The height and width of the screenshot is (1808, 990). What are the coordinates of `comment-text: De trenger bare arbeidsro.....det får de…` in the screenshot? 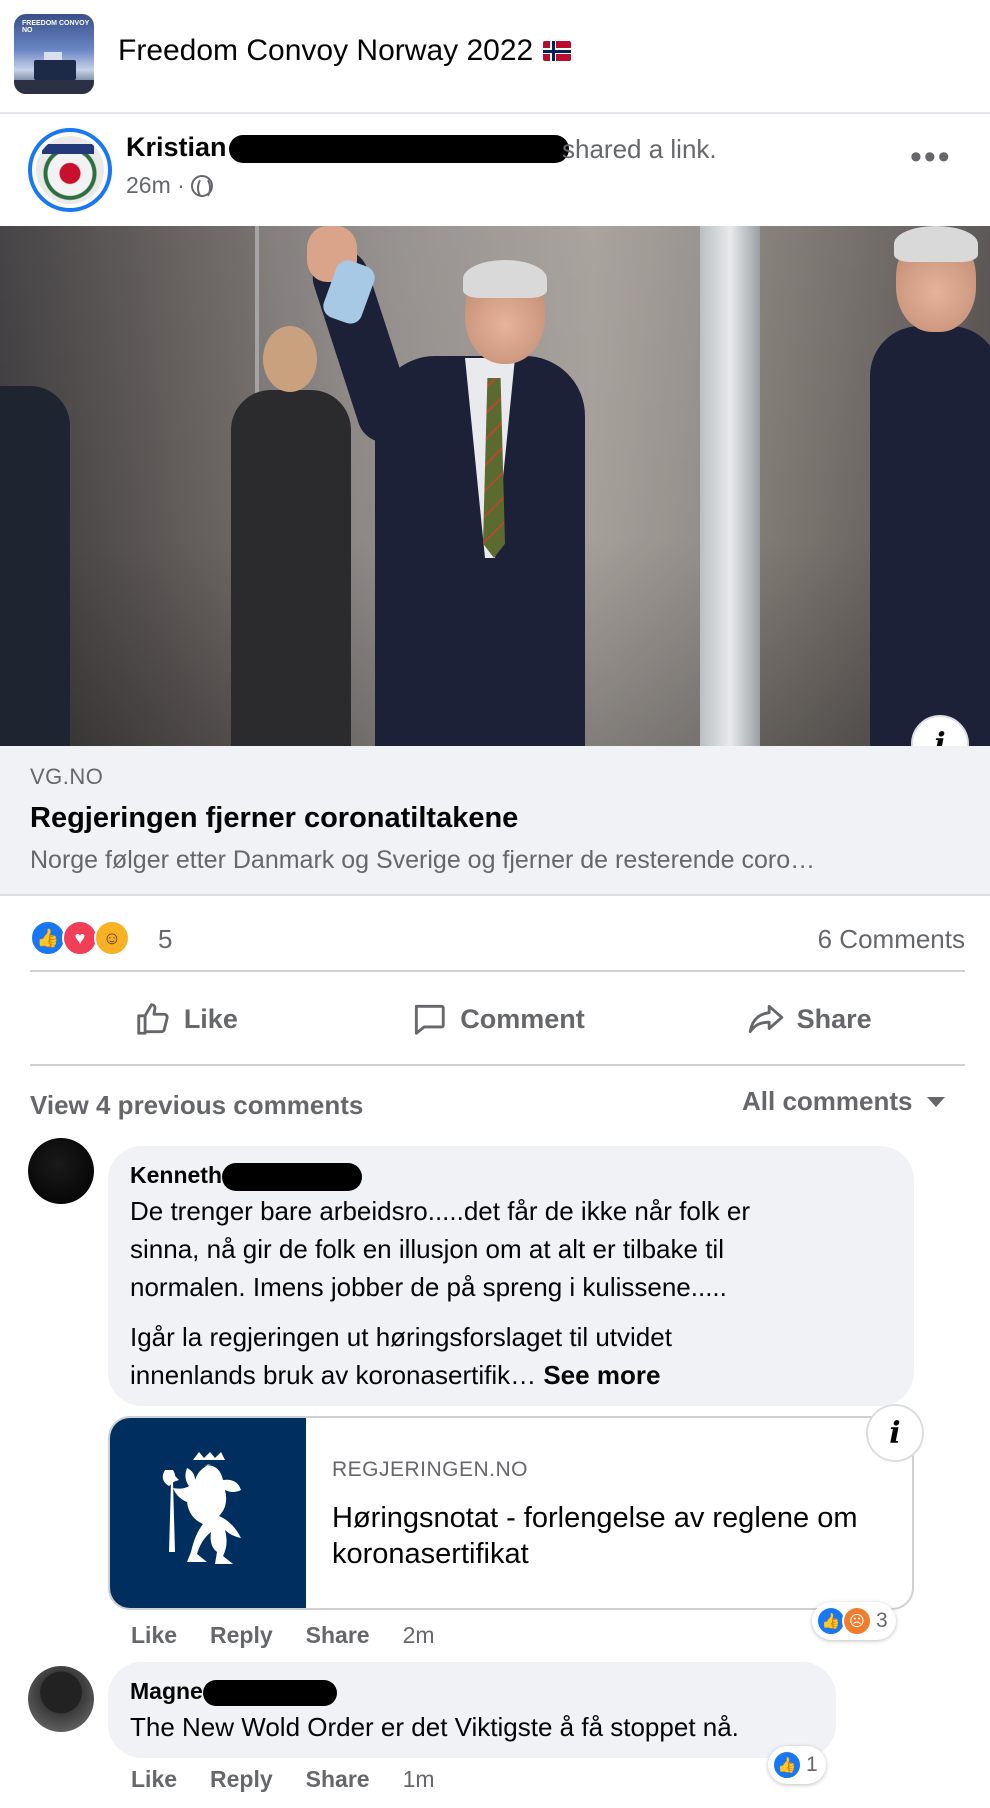 It's located at (520, 1293).